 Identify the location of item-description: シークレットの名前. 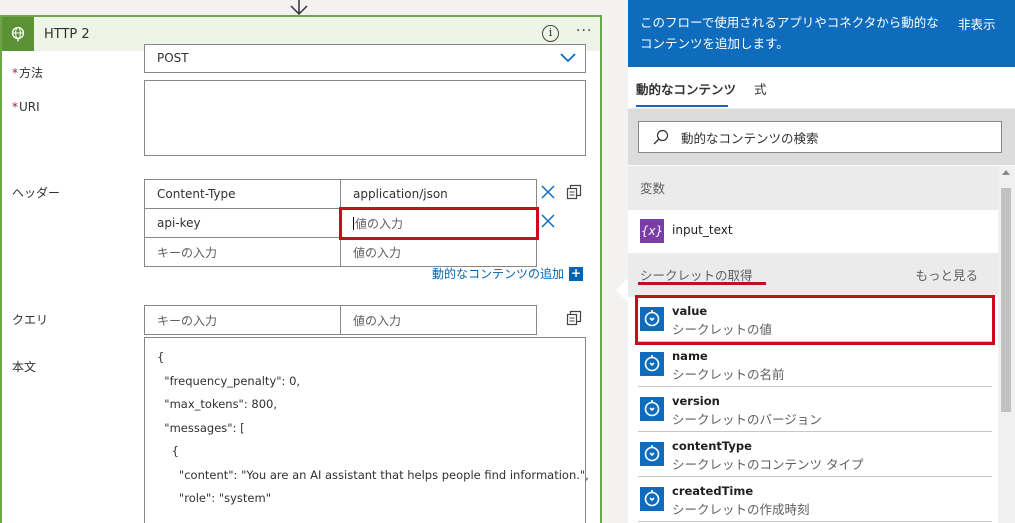
(728, 374).